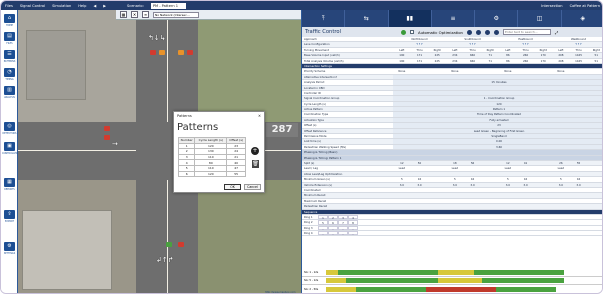 The height and width of the screenshot is (294, 603). Describe the element at coordinates (333, 222) in the screenshot. I see `ring-phase-cell: 6` at that location.